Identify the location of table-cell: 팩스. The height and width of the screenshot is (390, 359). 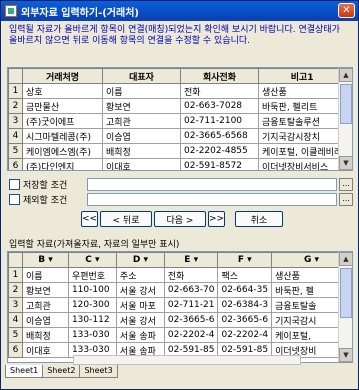
(245, 275).